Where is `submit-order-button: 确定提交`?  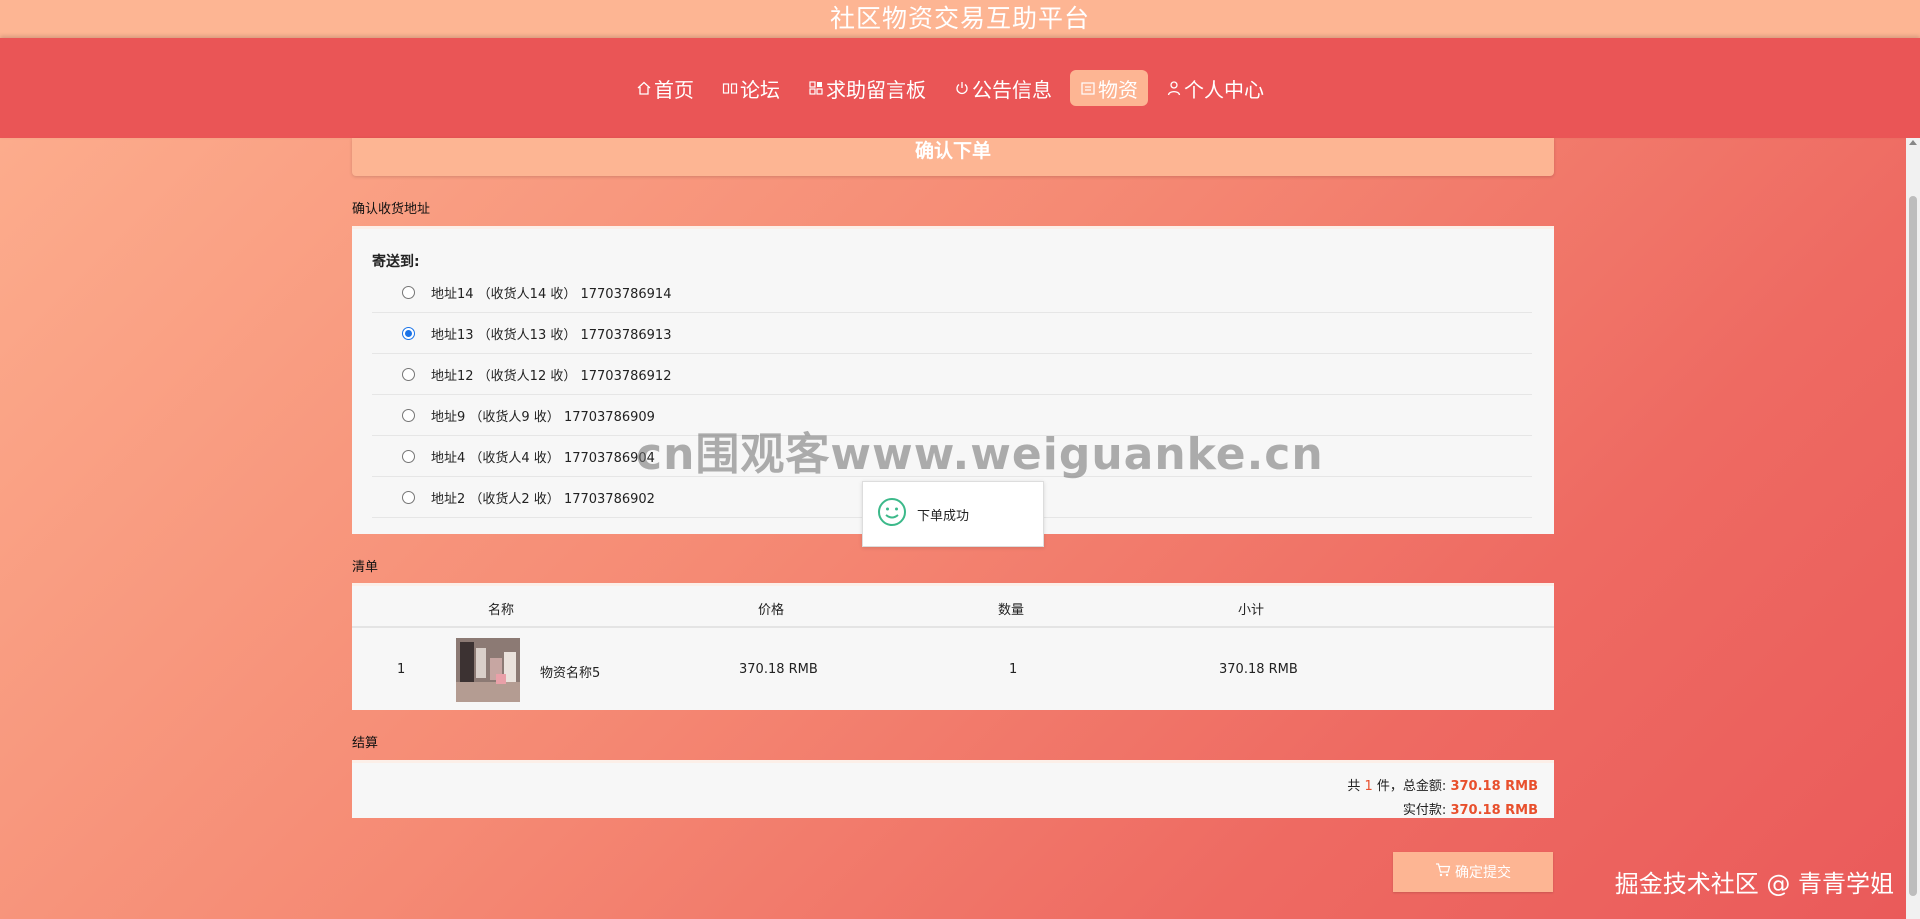
submit-order-button: 确定提交 is located at coordinates (1473, 872).